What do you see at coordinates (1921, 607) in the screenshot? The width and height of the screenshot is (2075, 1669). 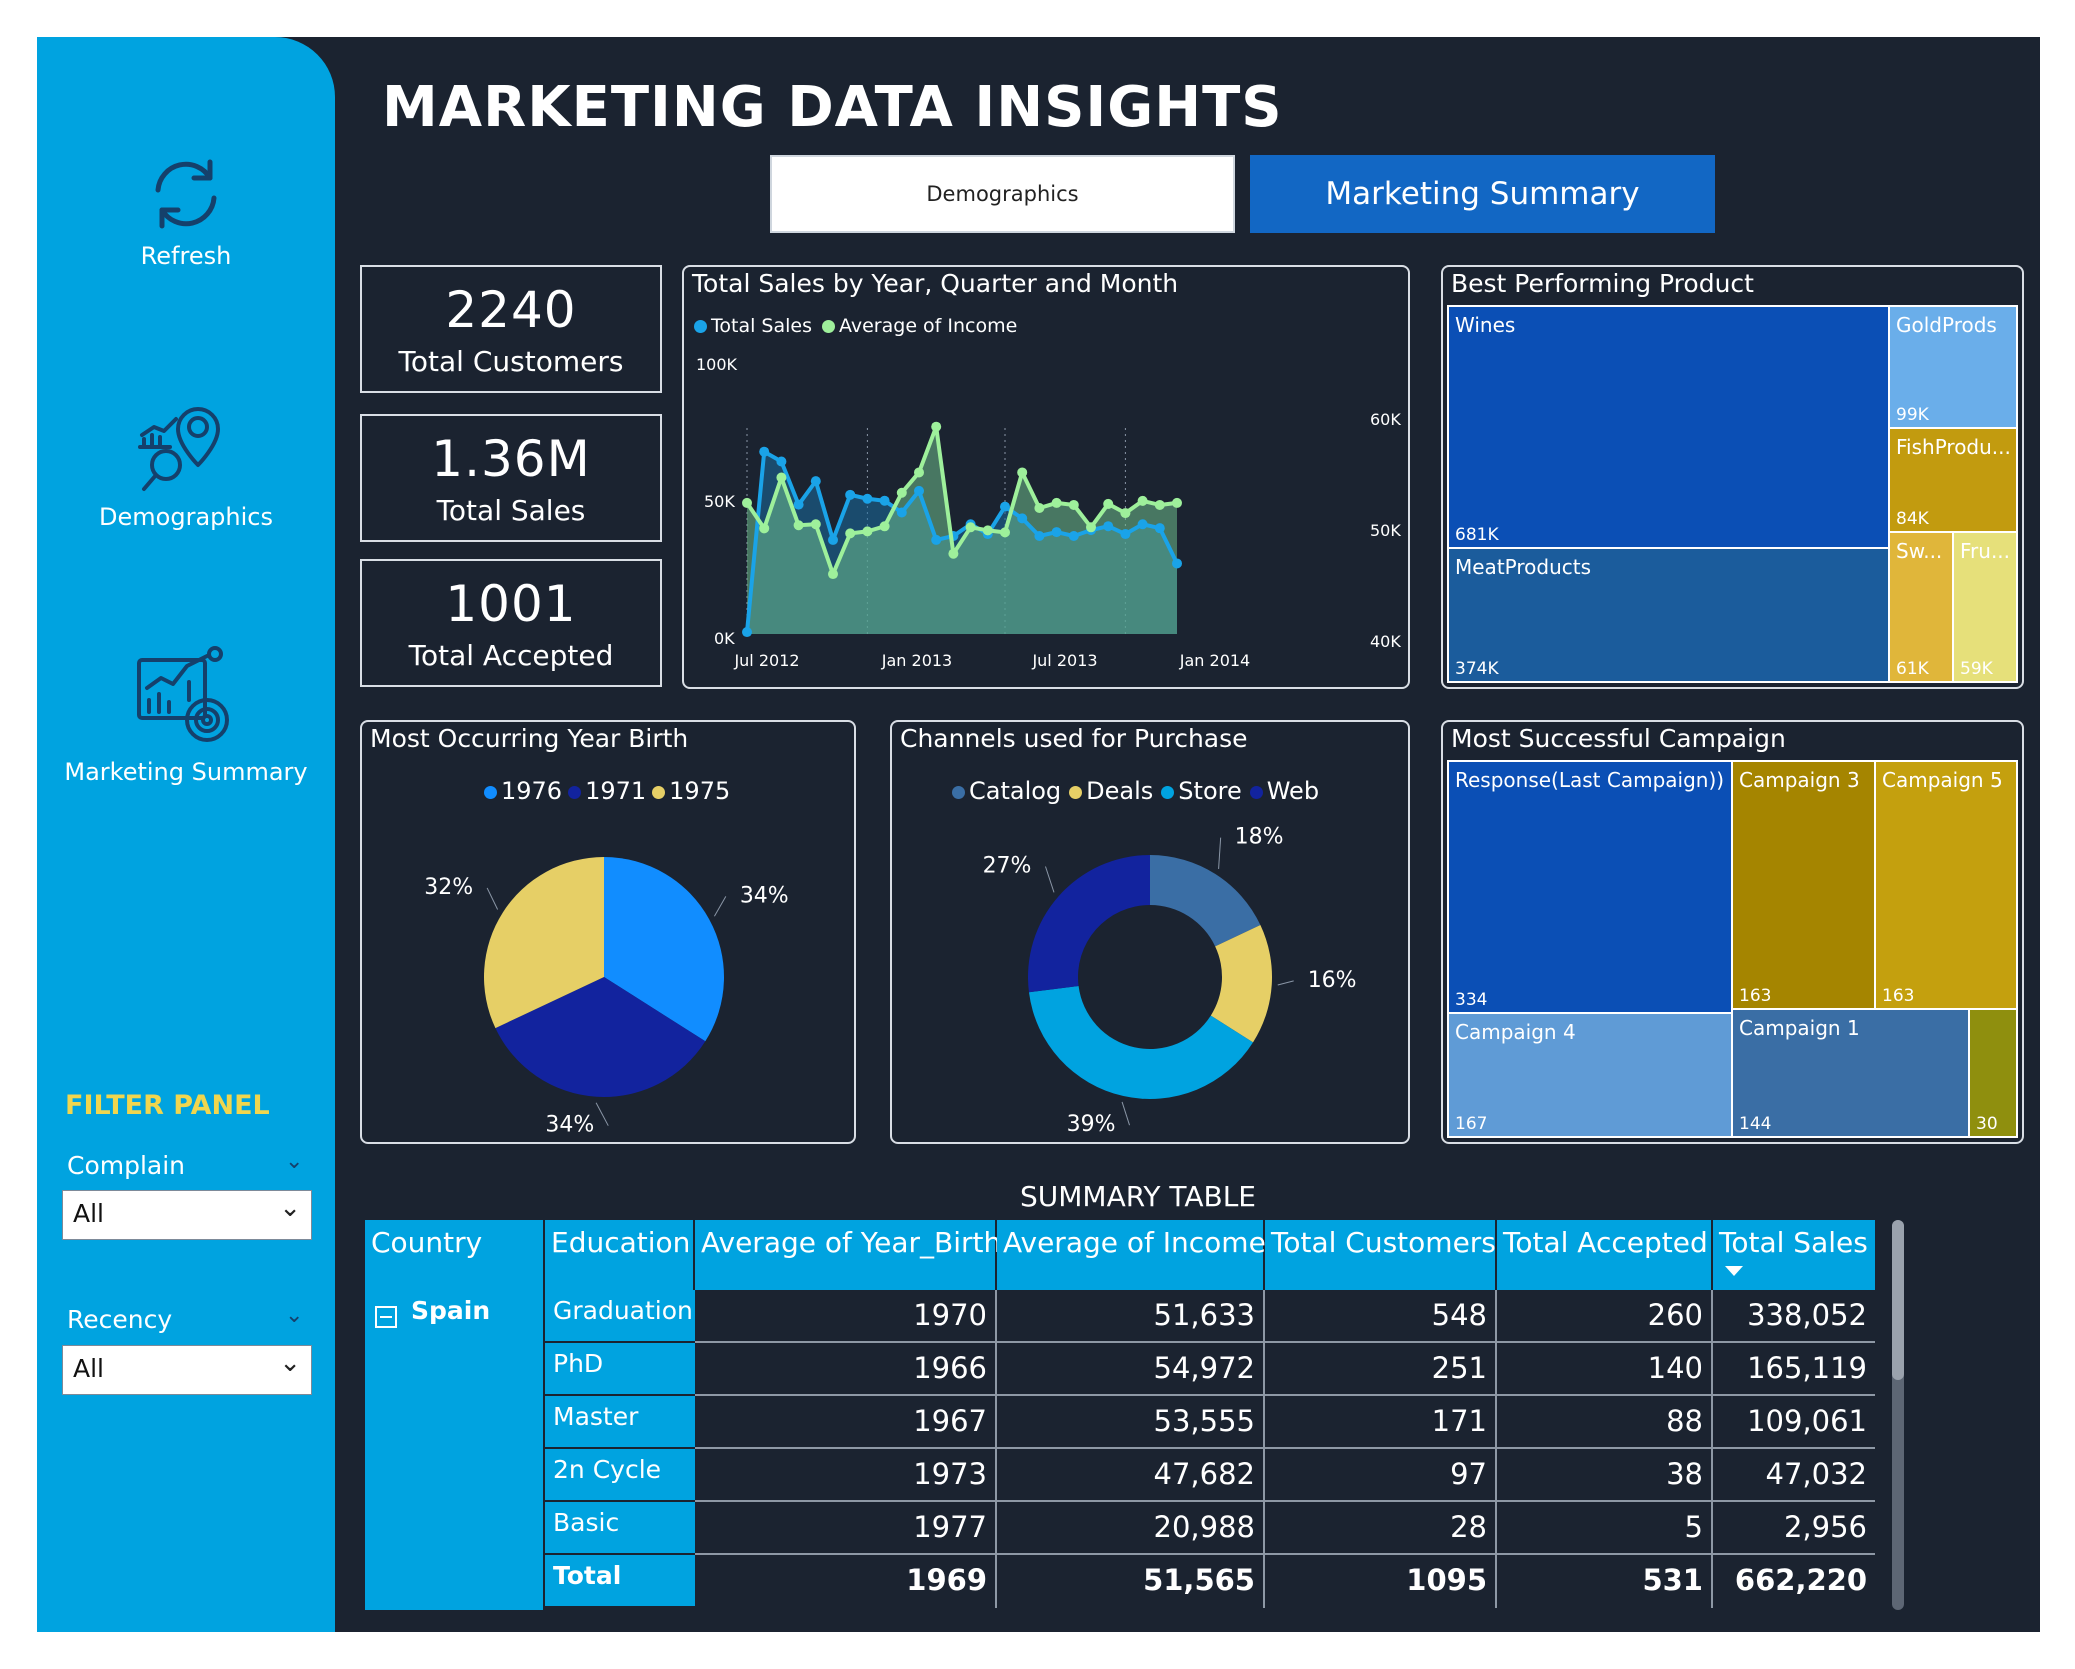 I see `treemap-cell: Sw... 61K` at bounding box center [1921, 607].